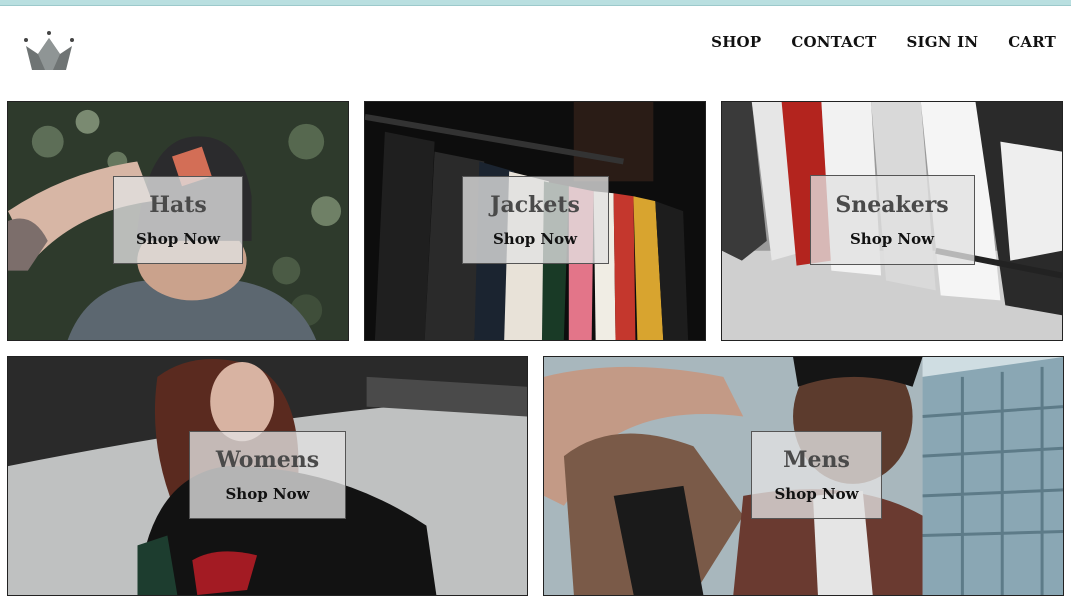 The width and height of the screenshot is (1071, 608). What do you see at coordinates (267, 459) in the screenshot?
I see `category-title: Womens` at bounding box center [267, 459].